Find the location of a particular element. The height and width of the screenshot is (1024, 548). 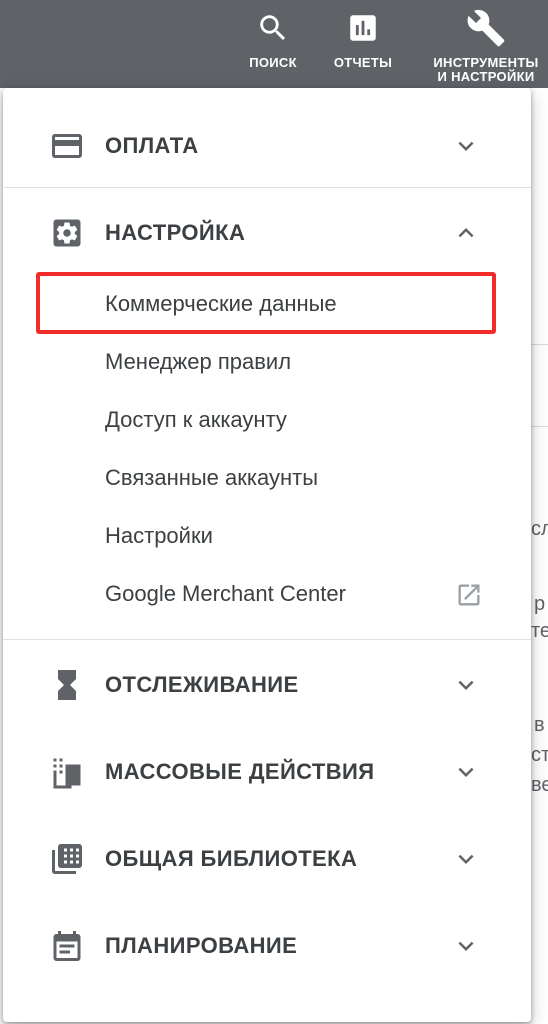

bar-chart-icon is located at coordinates (363, 28).